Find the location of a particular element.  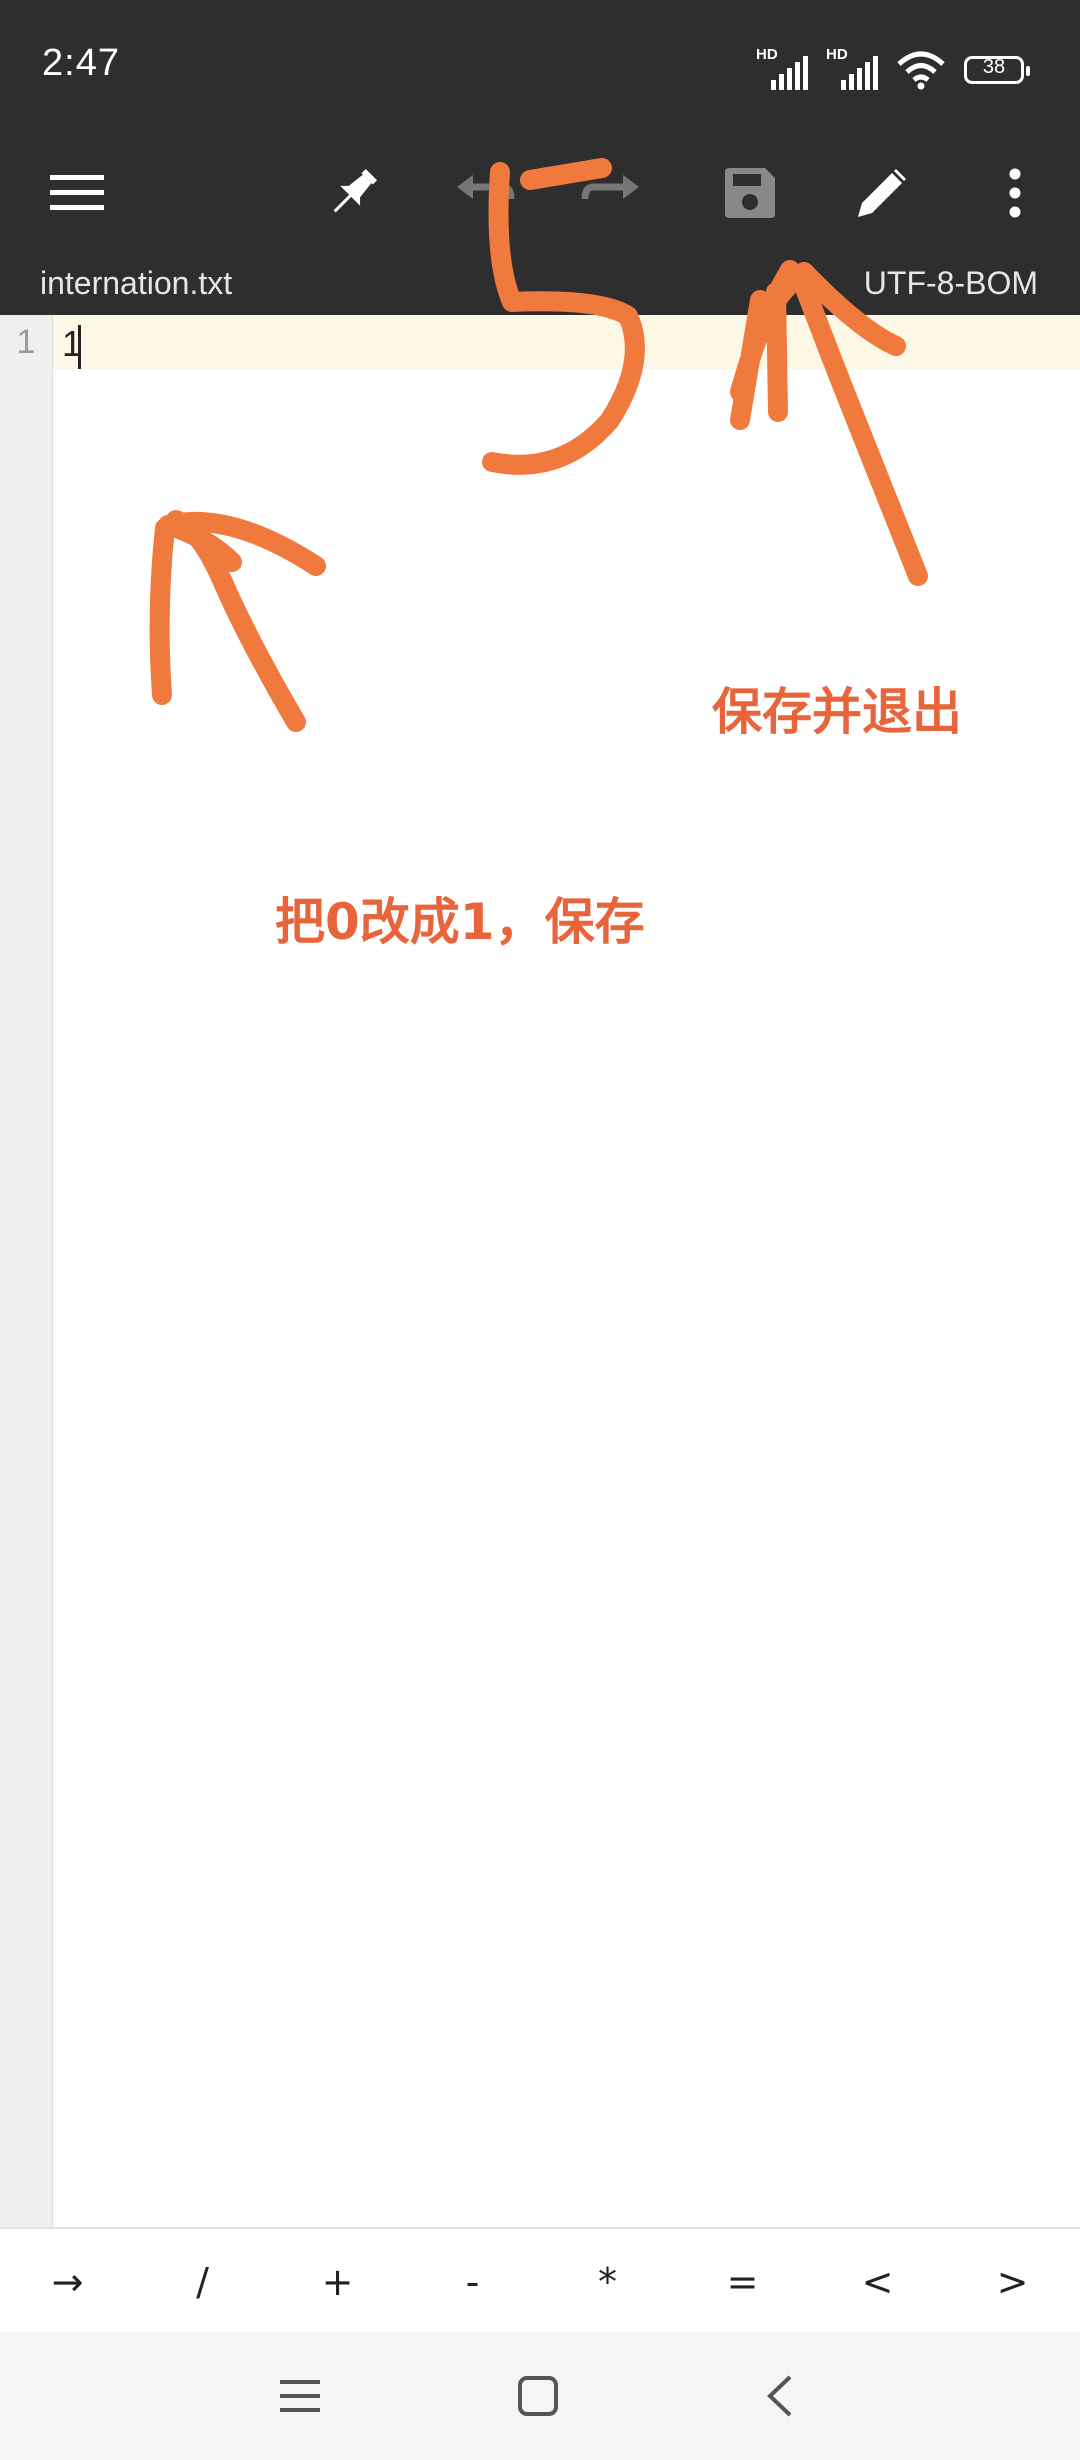

file-encoding: UTF-8-BOM is located at coordinates (951, 283).